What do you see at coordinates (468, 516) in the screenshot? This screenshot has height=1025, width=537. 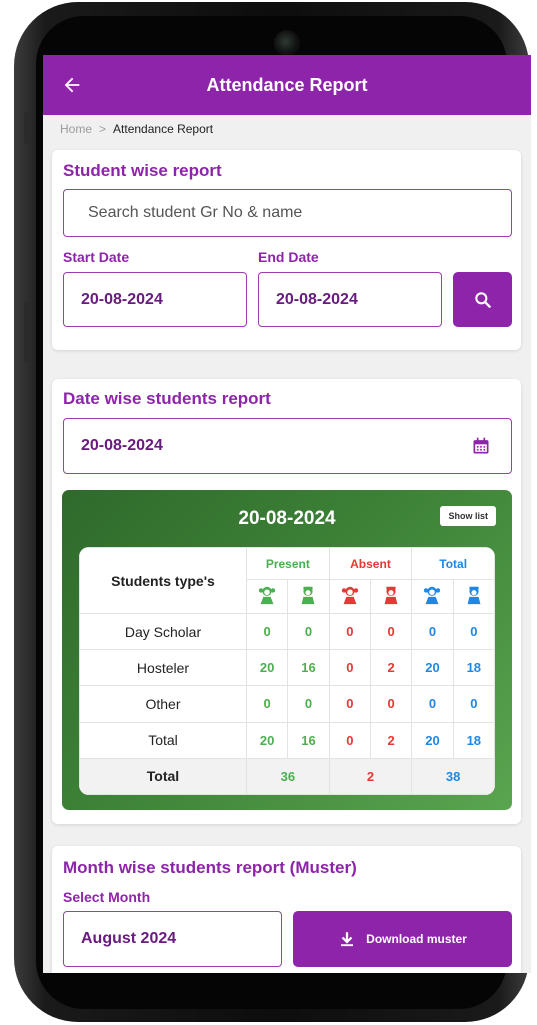 I see `show-list-button: Show list` at bounding box center [468, 516].